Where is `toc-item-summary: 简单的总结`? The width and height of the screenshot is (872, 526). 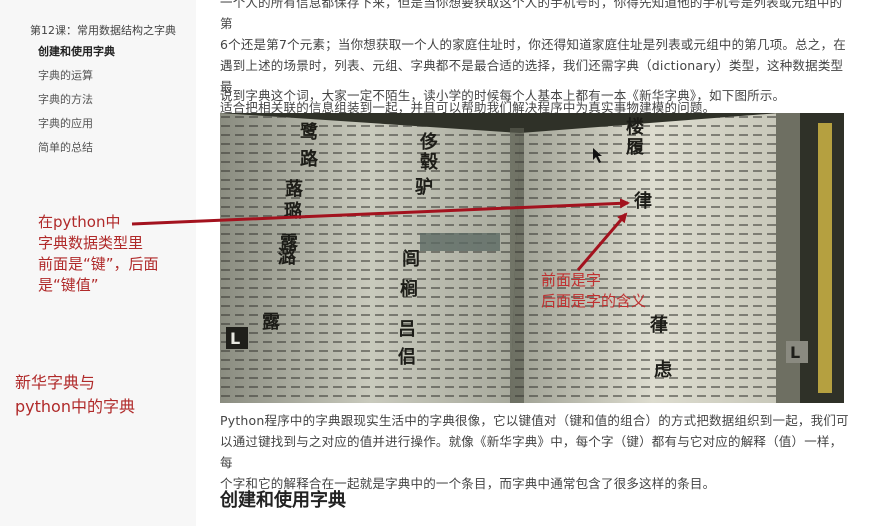
toc-item-summary: 简单的总结 is located at coordinates (76, 152).